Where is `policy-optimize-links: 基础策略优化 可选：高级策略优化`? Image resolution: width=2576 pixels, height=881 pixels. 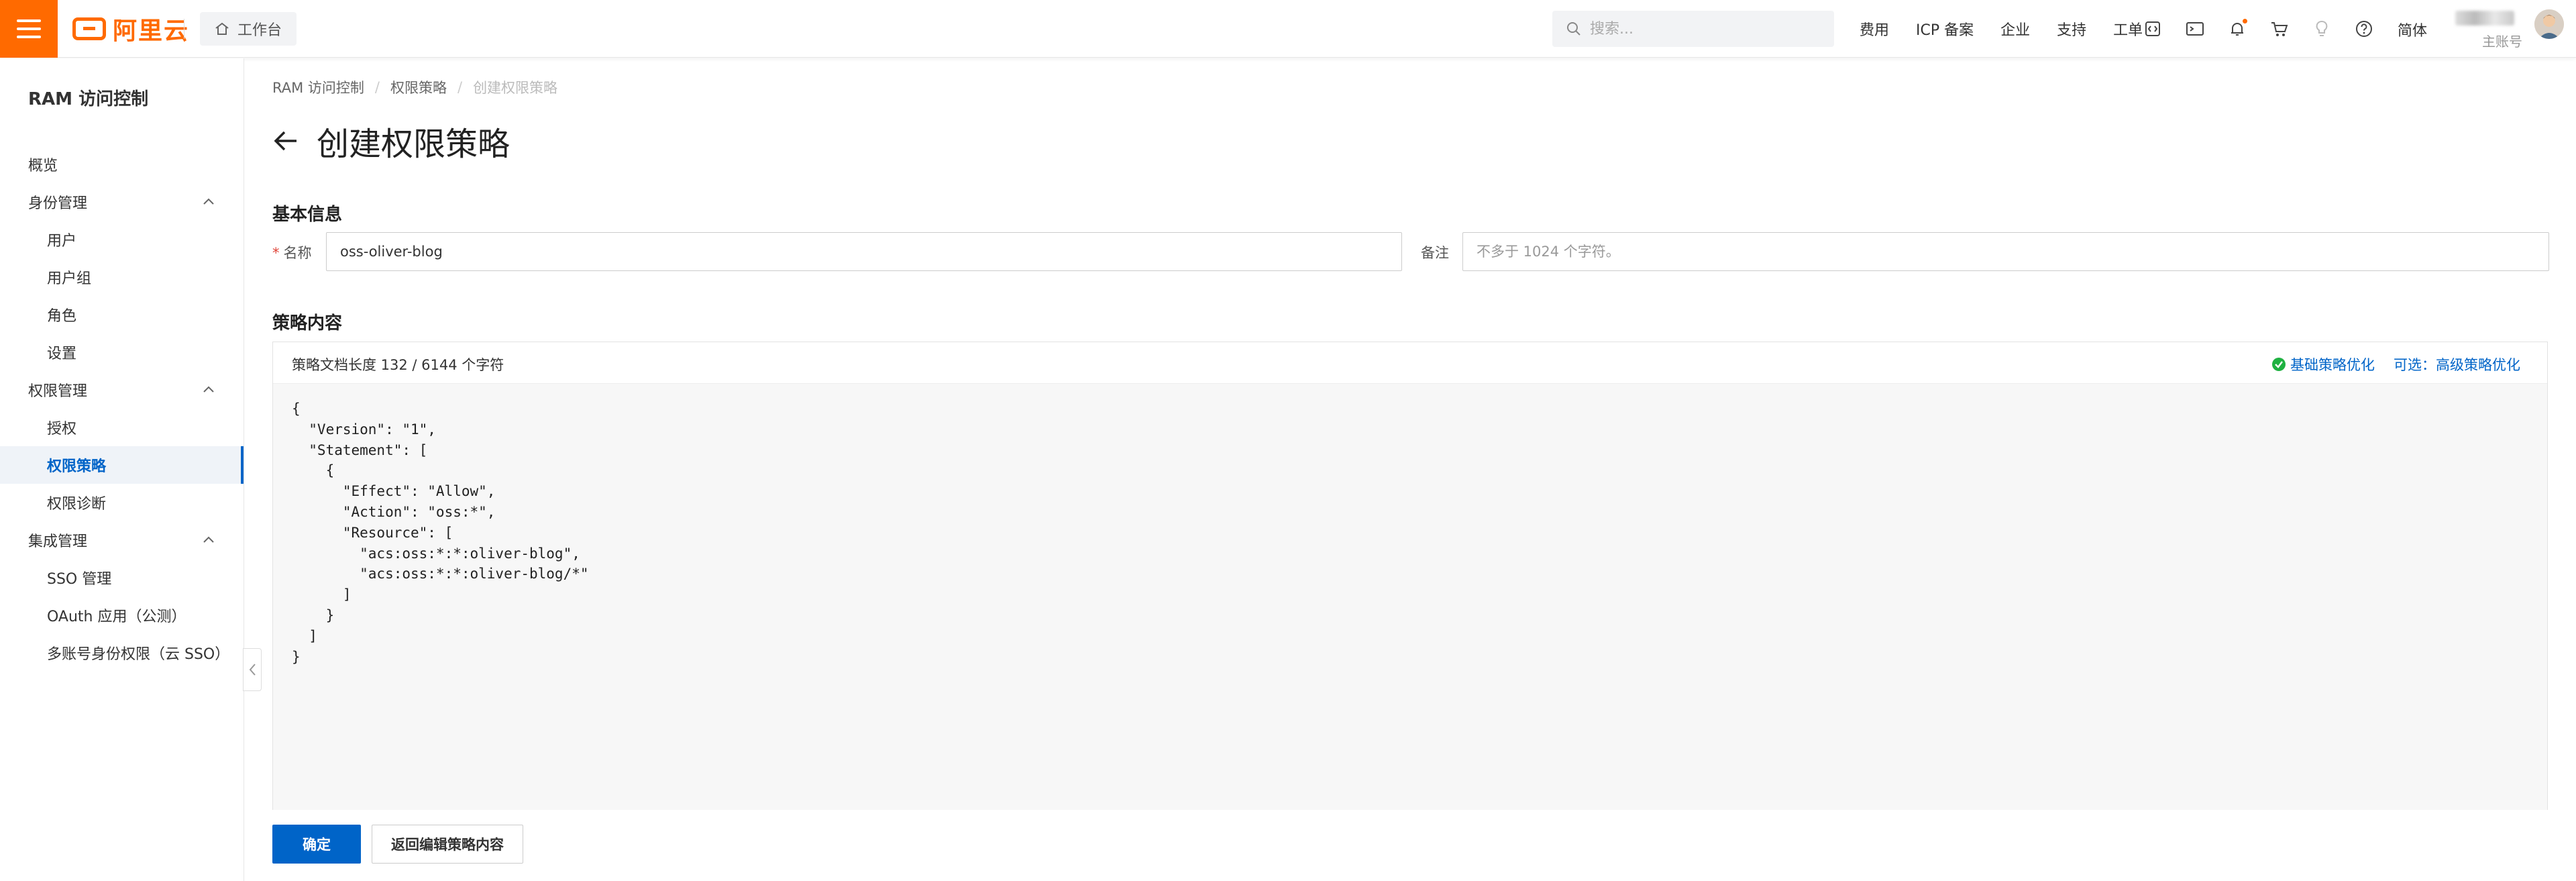
policy-optimize-links: 基础策略优化 可选：高级策略优化 is located at coordinates (2395, 364).